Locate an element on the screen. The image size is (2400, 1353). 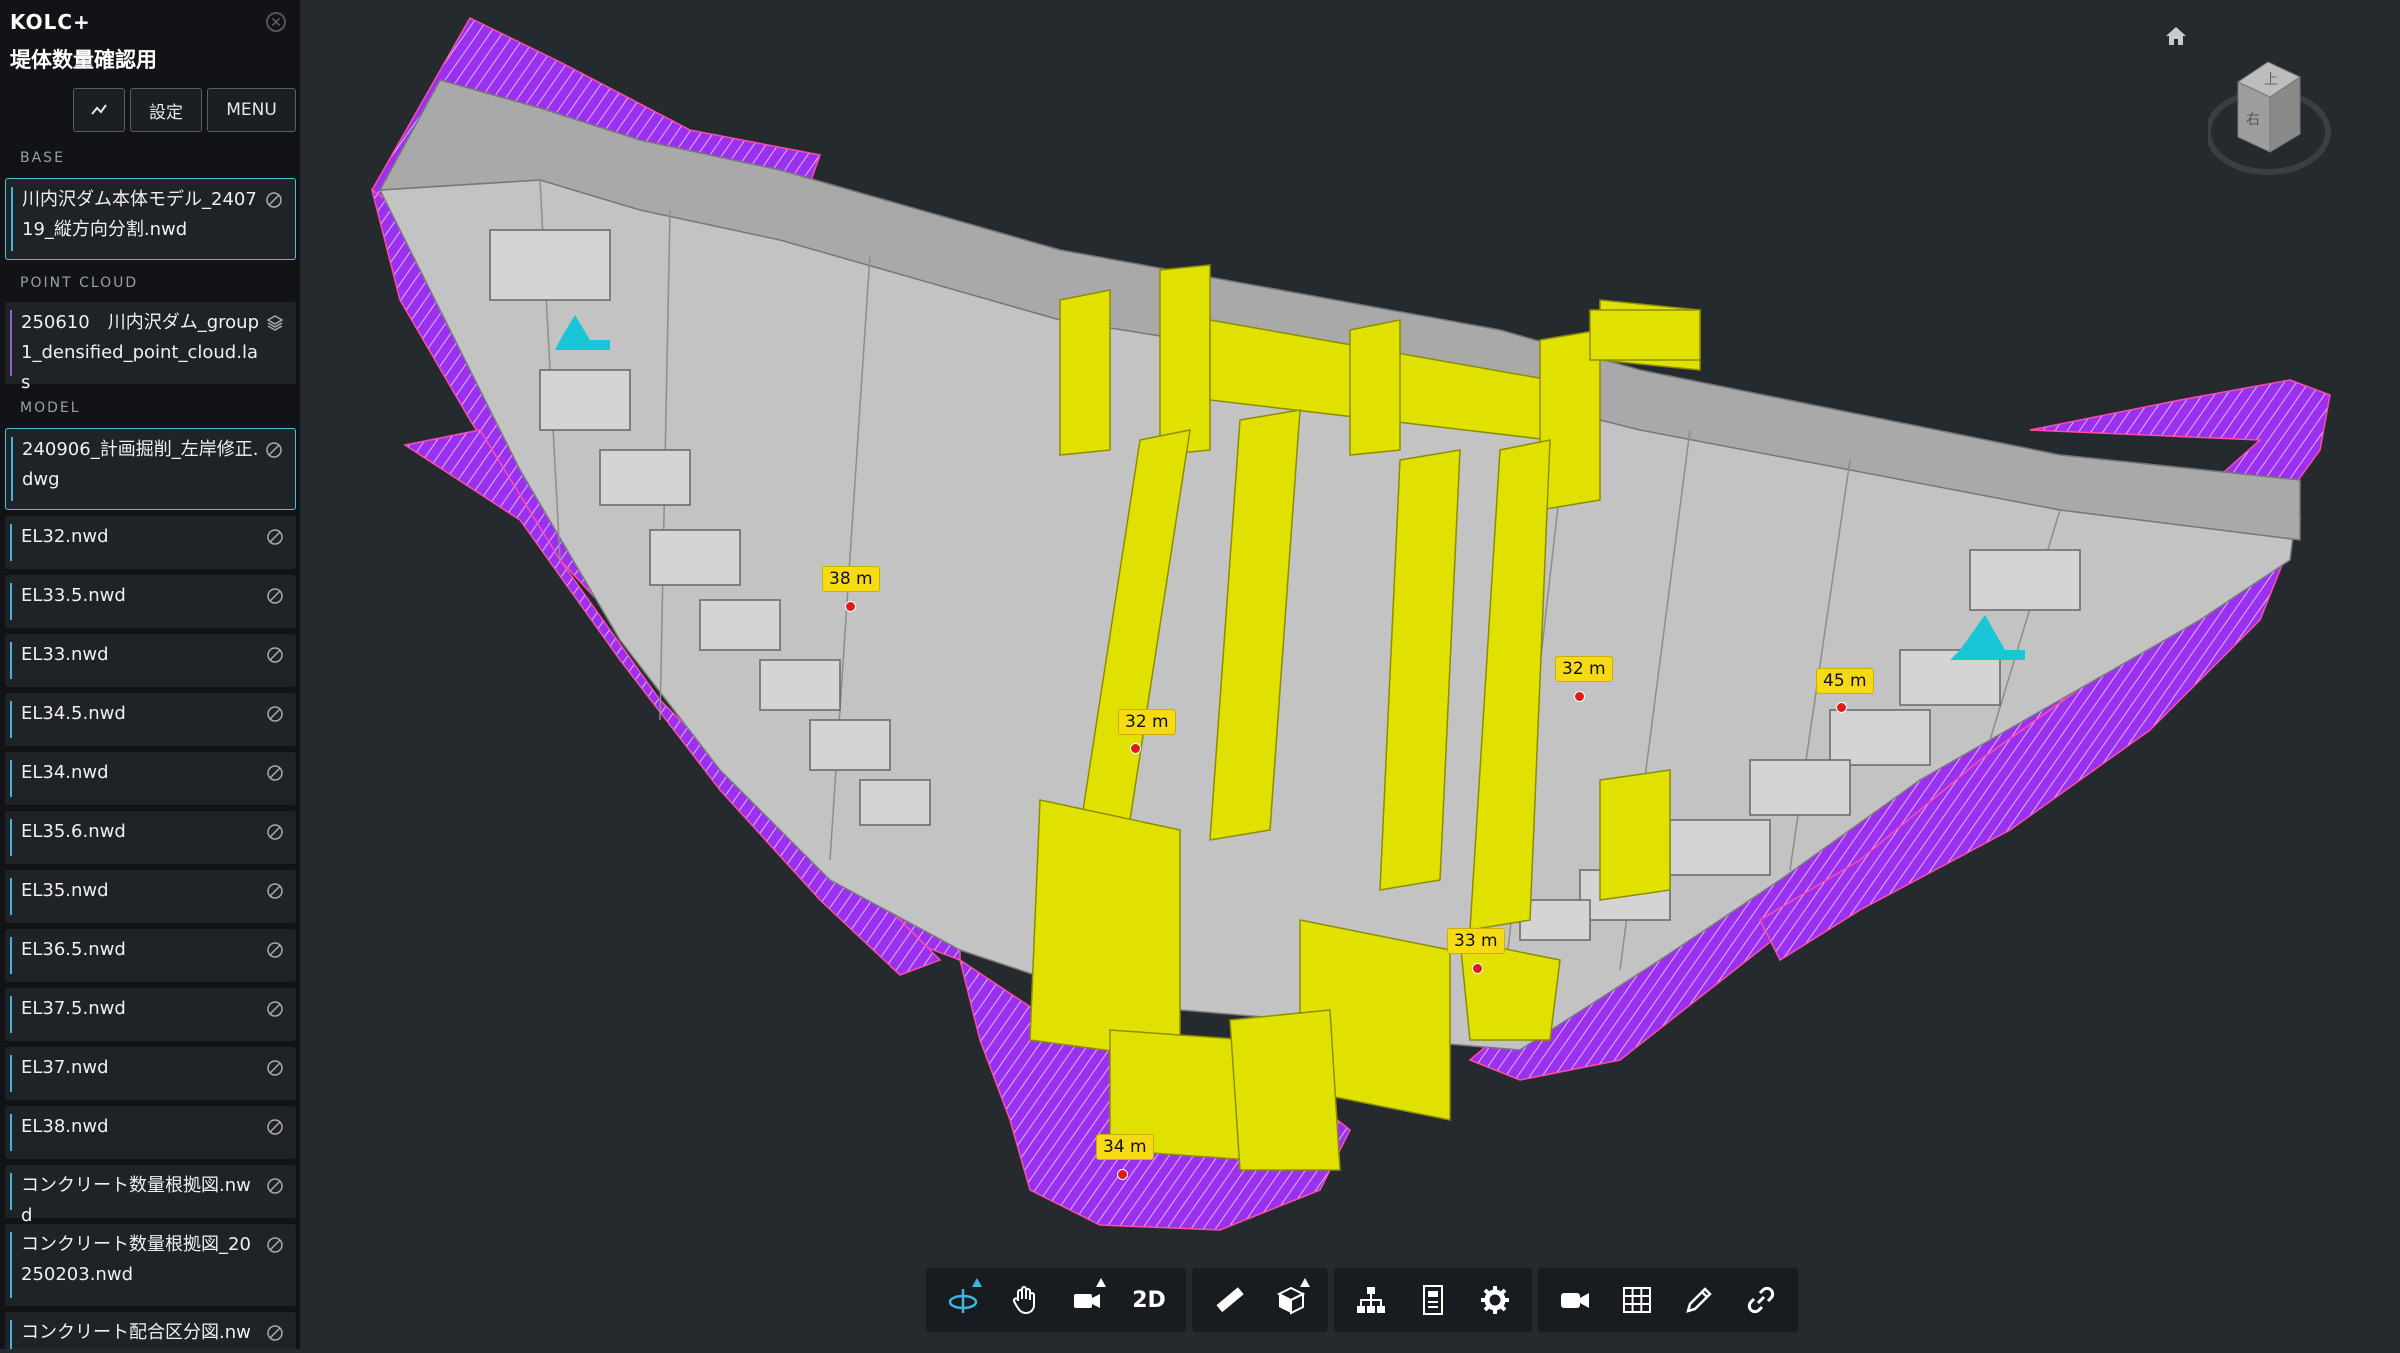
file-name: コンクリート数量根拠図.nwd is located at coordinates (136, 1200).